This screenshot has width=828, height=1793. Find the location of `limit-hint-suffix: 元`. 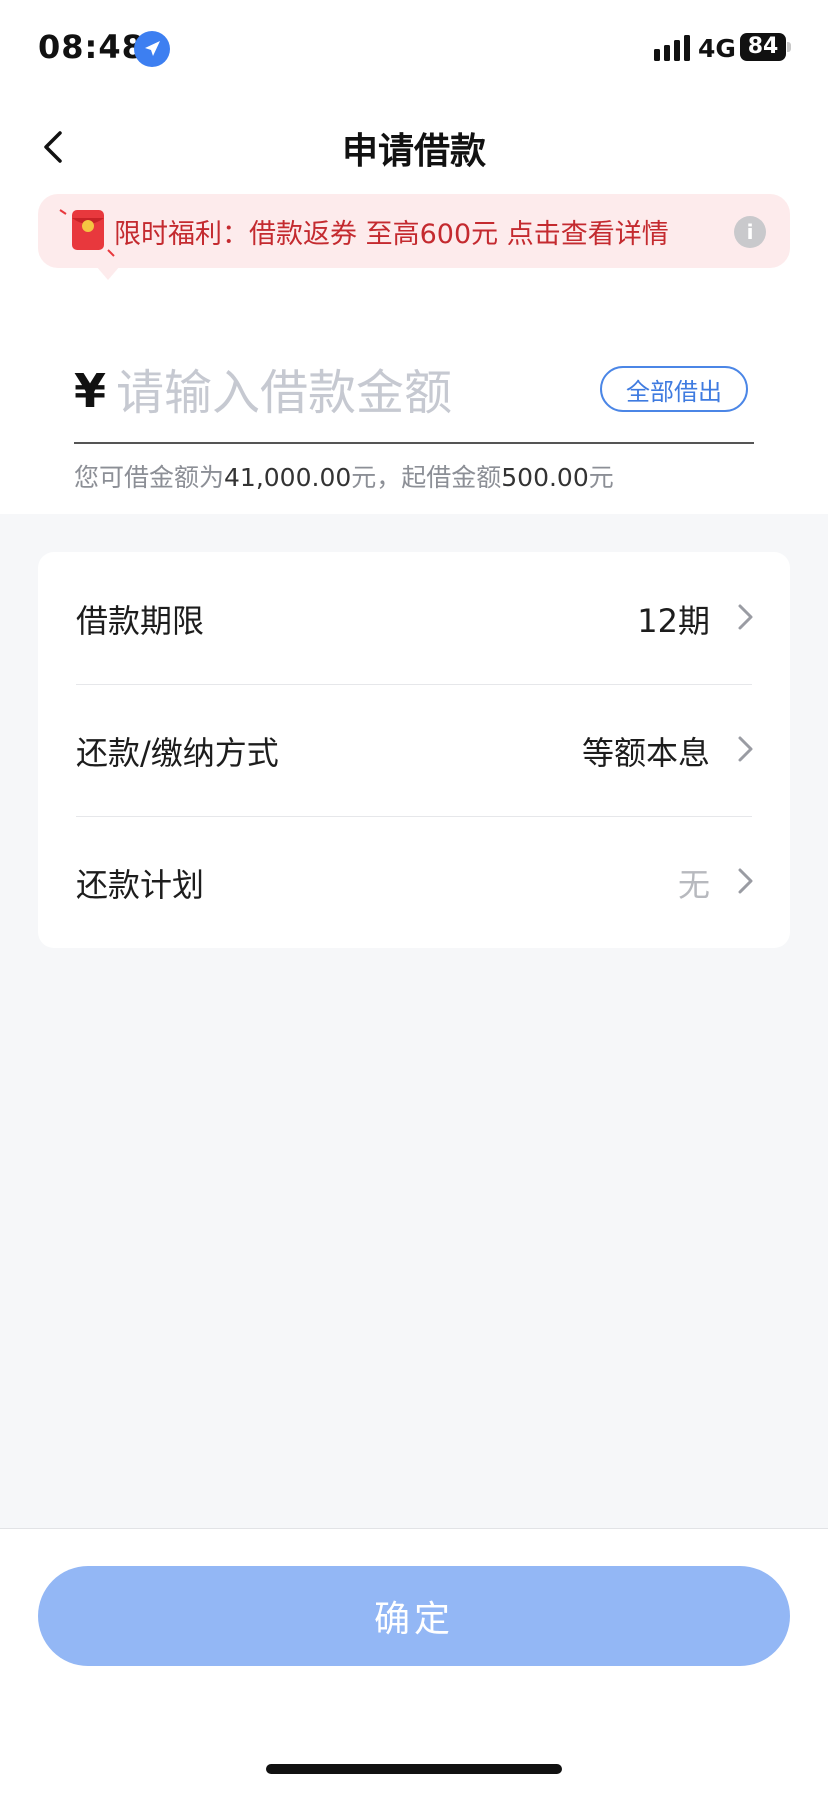

limit-hint-suffix: 元 is located at coordinates (601, 477).